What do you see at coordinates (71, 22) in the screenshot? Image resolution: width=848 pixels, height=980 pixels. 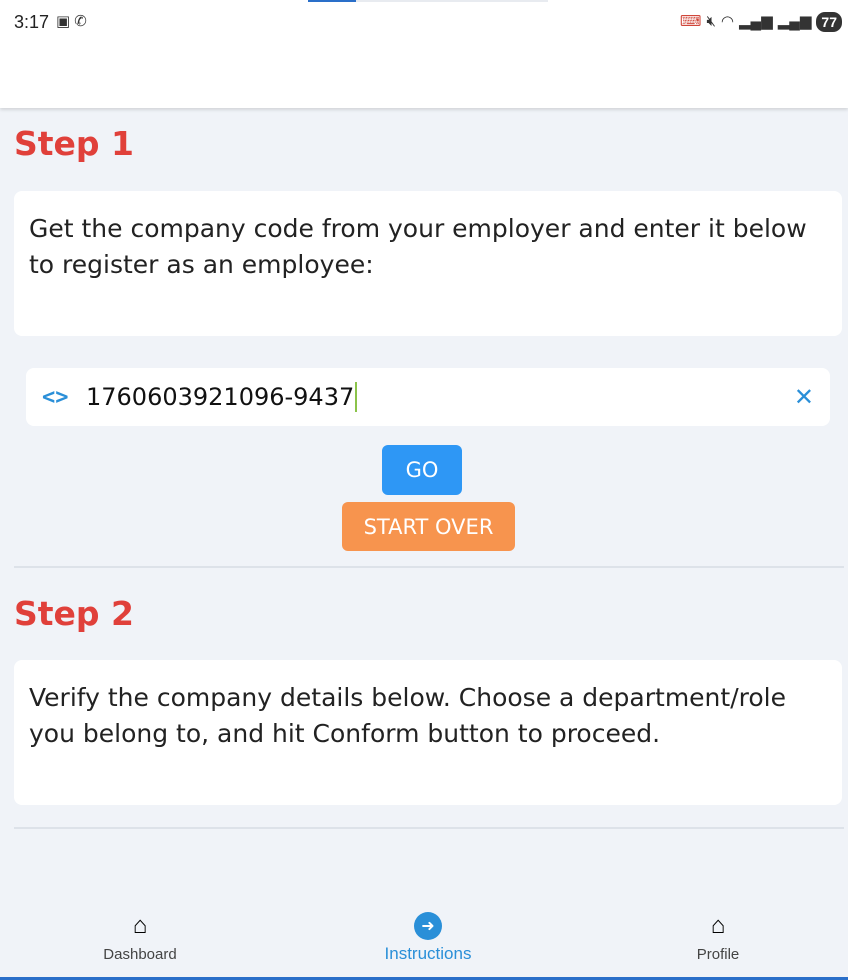 I see `status-left-icons: ▣ ✆` at bounding box center [71, 22].